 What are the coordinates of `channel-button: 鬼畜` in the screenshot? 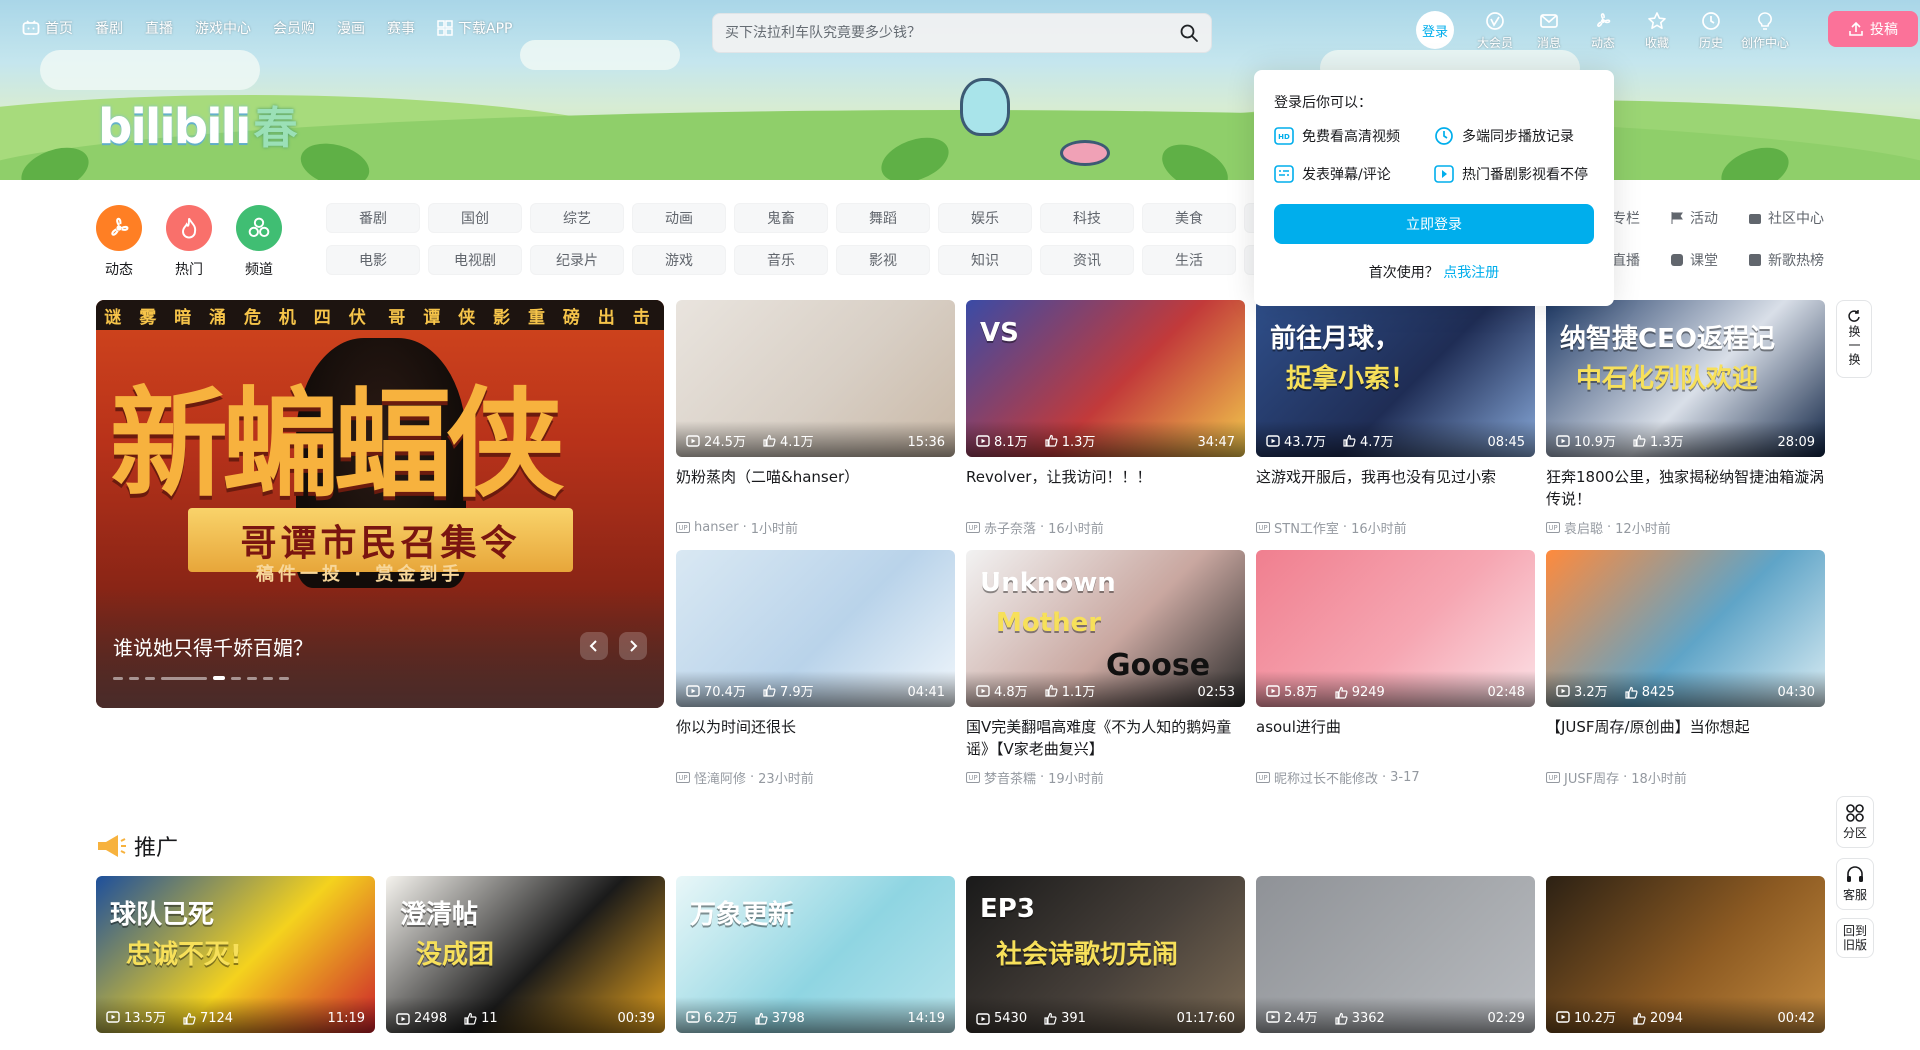 It's located at (781, 218).